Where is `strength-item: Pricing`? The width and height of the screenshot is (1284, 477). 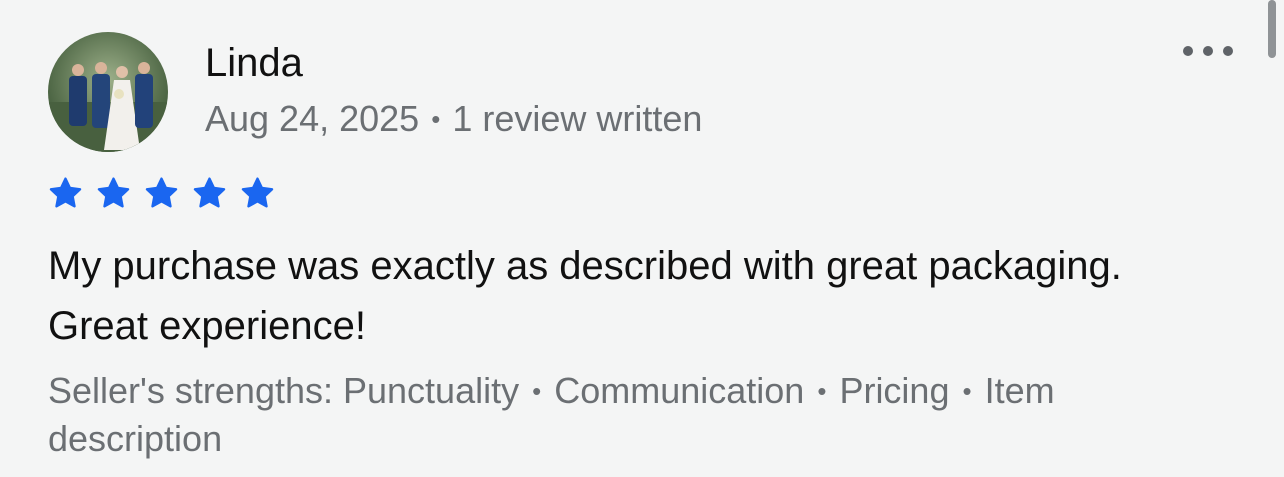 strength-item: Pricing is located at coordinates (894, 390).